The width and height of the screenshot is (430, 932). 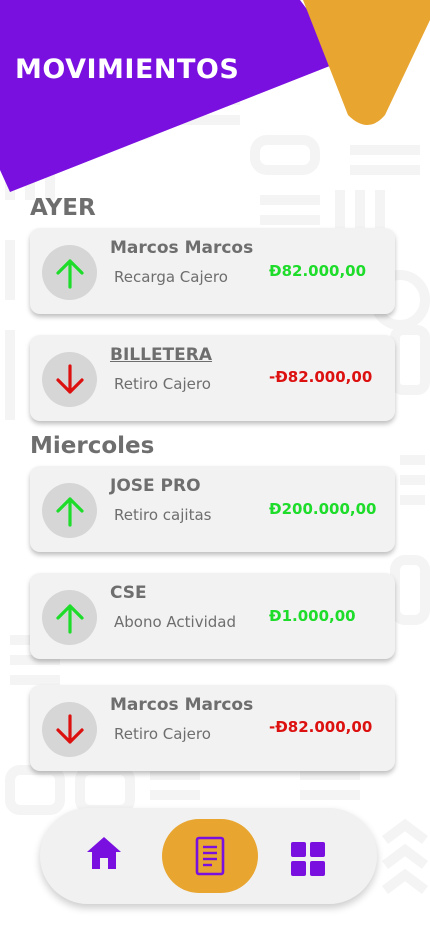 I want to click on home-icon, so click(x=104, y=853).